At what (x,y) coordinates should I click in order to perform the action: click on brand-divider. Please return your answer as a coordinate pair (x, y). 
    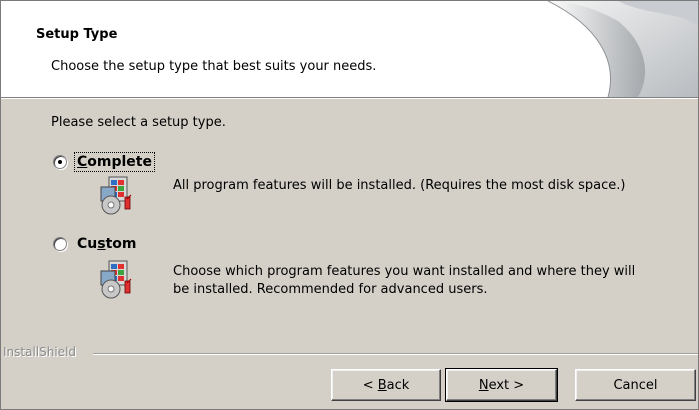
    Looking at the image, I should click on (395, 354).